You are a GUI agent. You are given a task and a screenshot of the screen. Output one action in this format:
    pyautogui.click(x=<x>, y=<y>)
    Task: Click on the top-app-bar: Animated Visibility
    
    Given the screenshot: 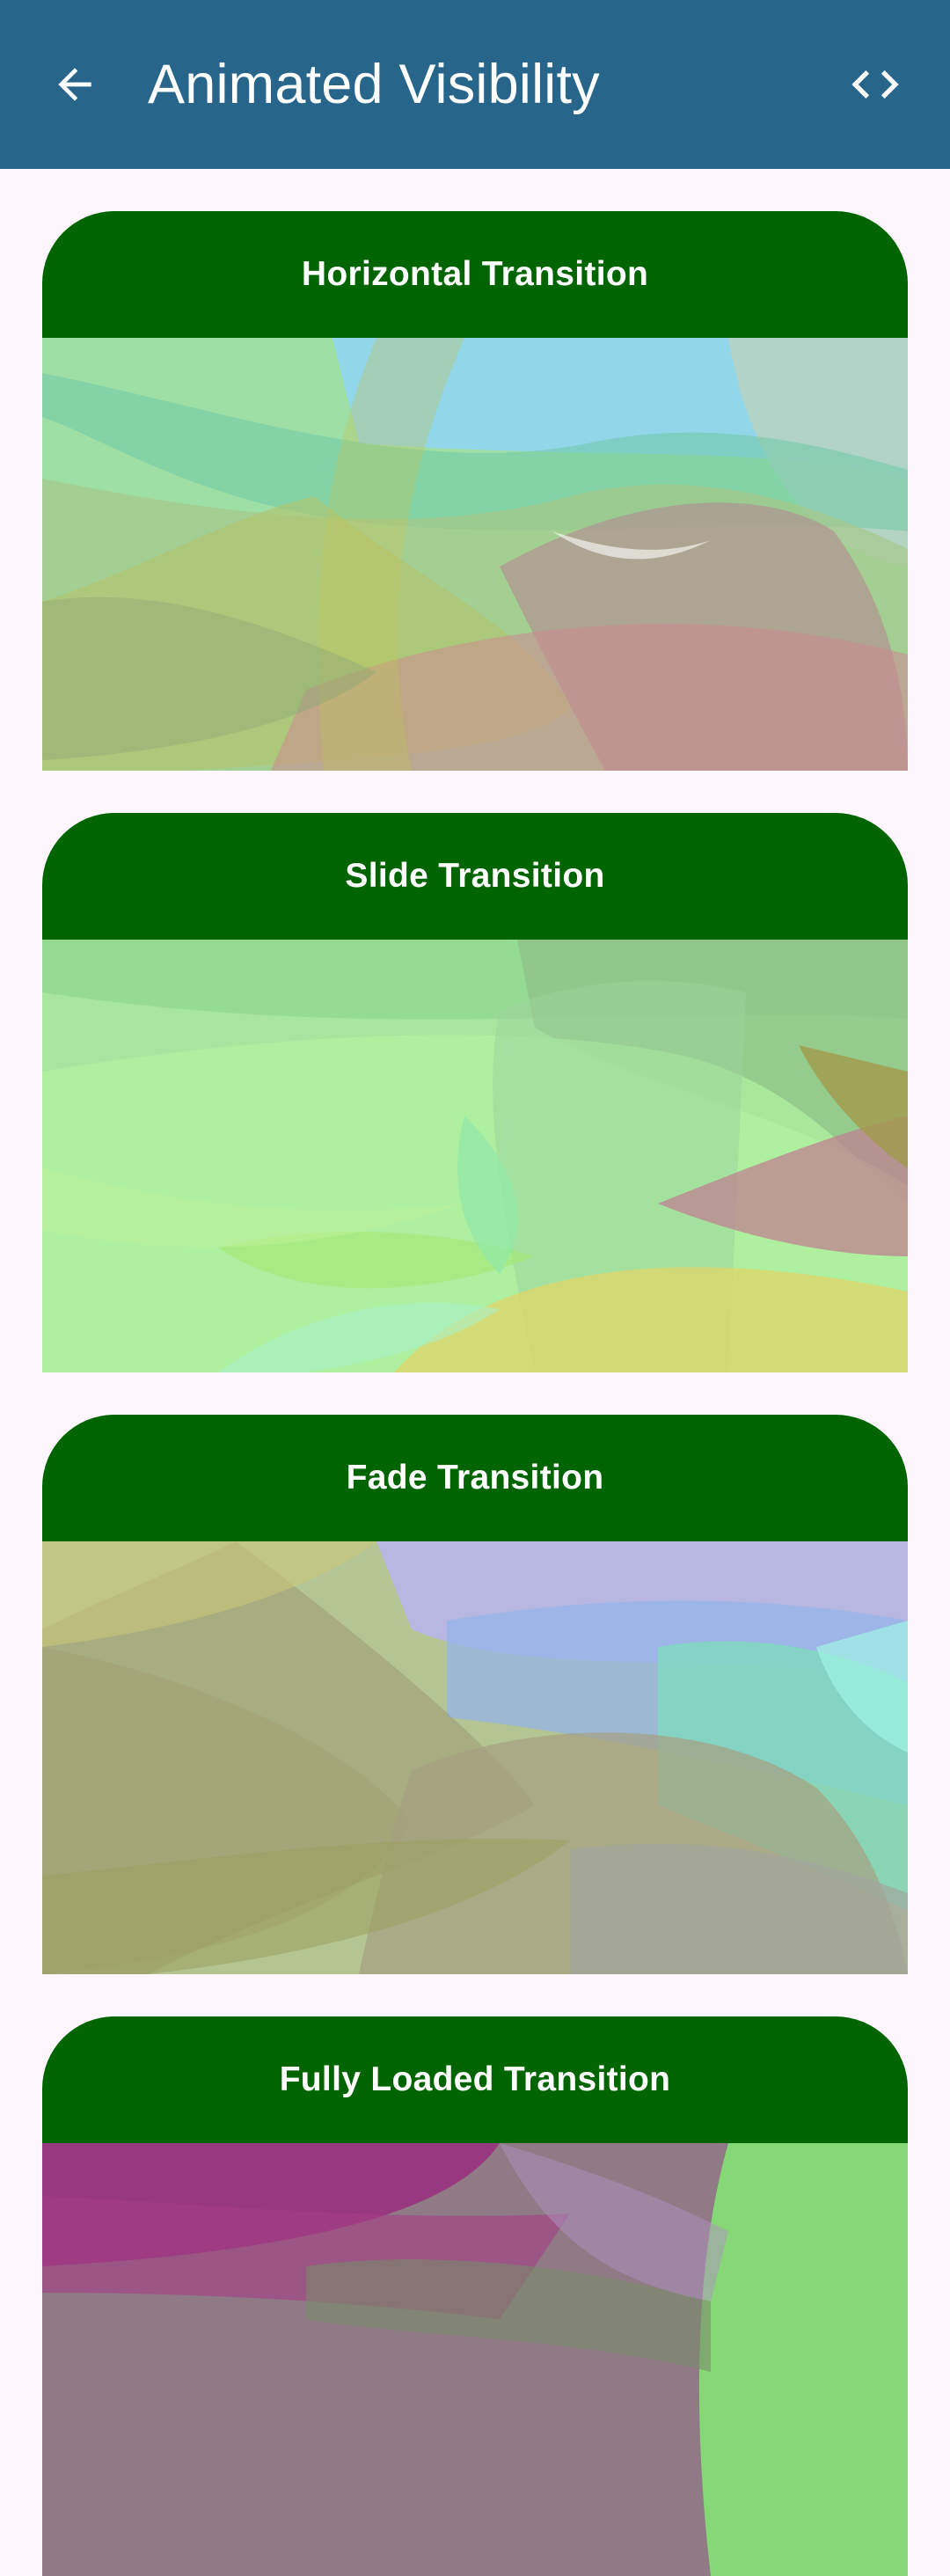 What is the action you would take?
    pyautogui.click(x=475, y=84)
    